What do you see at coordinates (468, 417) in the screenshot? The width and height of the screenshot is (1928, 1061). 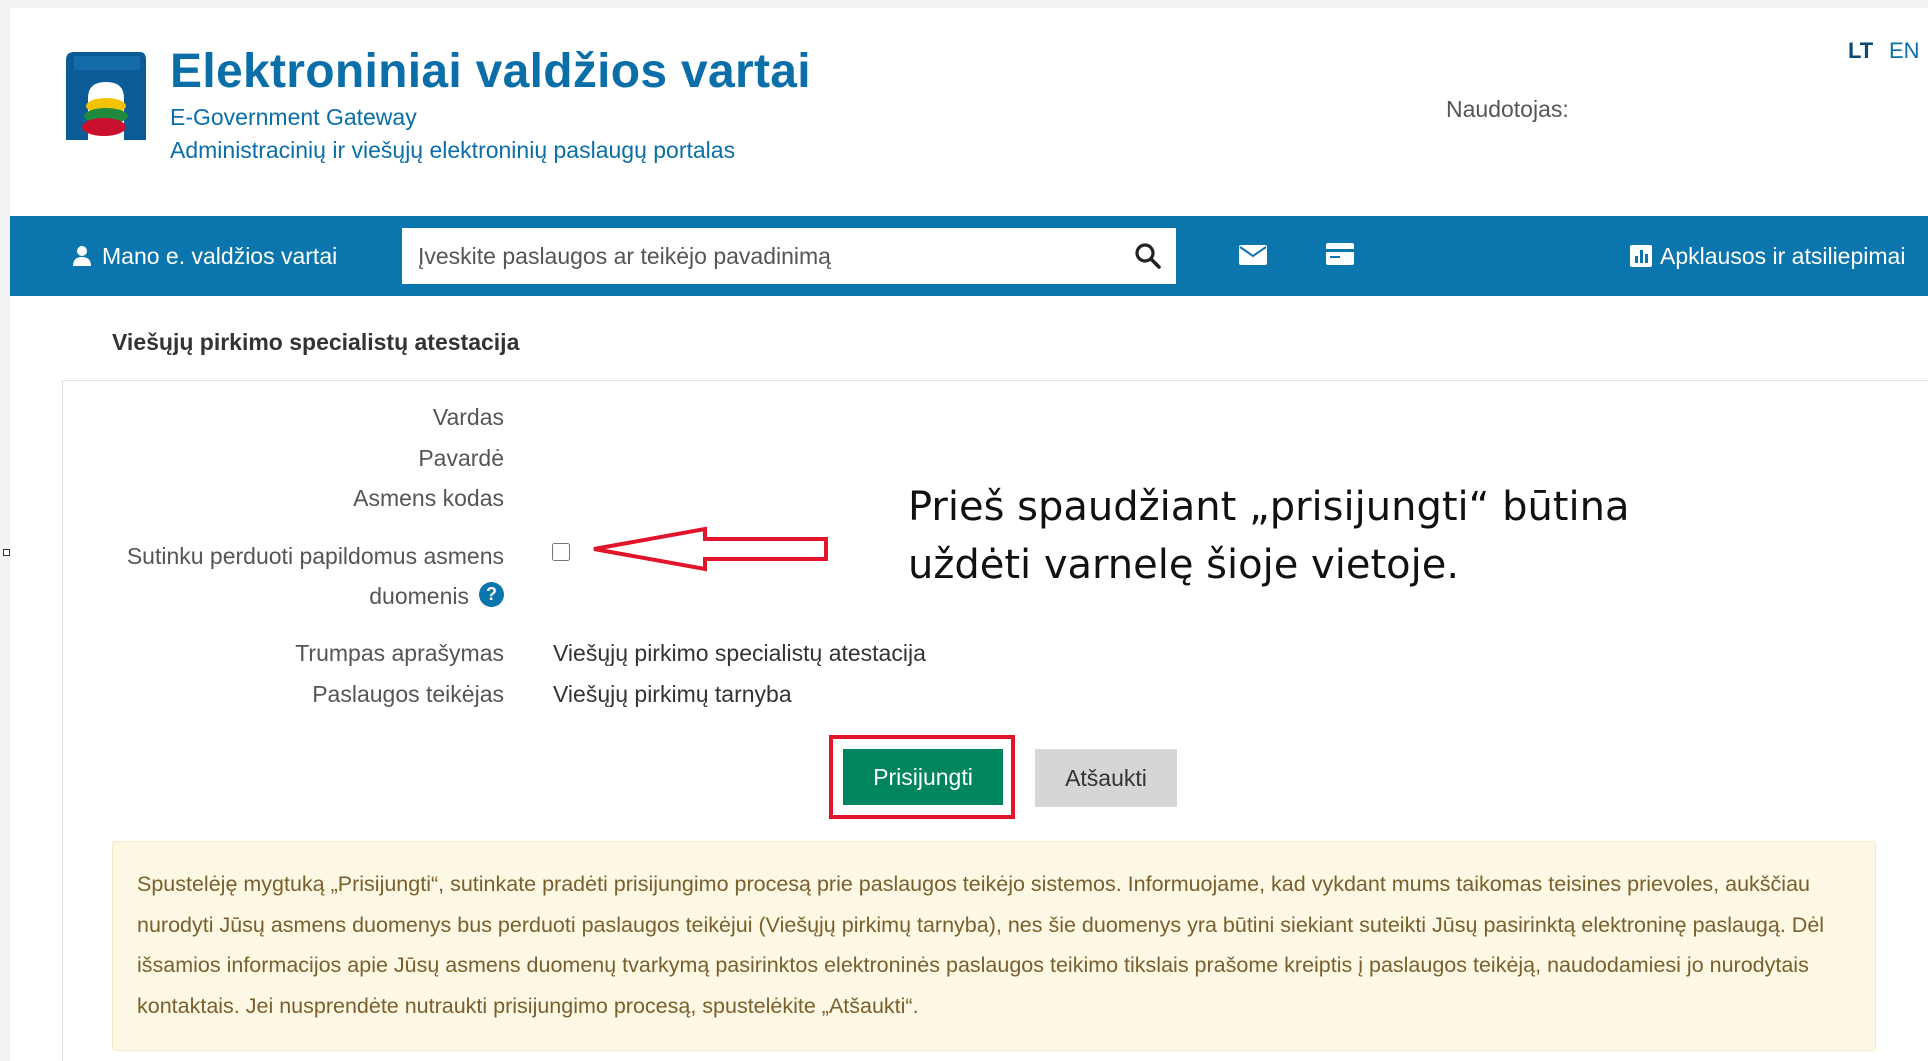 I see `first-name-label: Vardas` at bounding box center [468, 417].